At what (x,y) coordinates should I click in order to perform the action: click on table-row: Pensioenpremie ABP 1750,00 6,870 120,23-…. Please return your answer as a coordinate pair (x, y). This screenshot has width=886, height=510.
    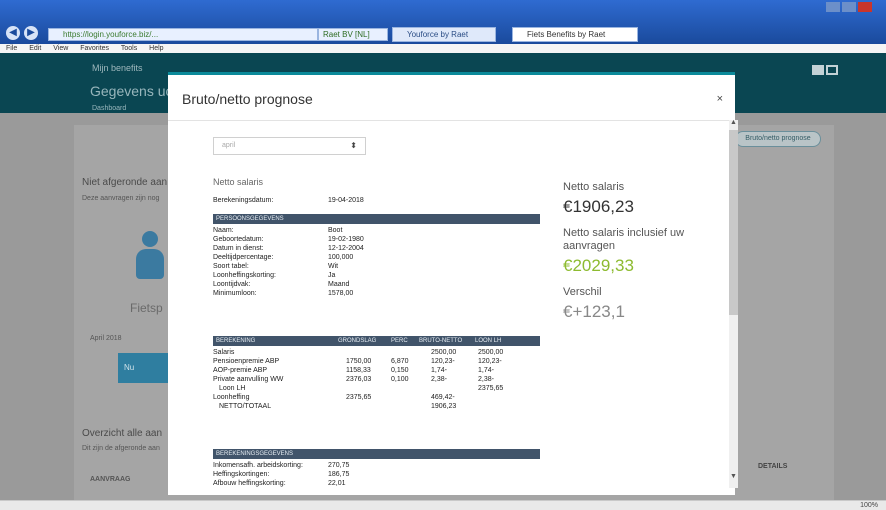
    Looking at the image, I should click on (357, 361).